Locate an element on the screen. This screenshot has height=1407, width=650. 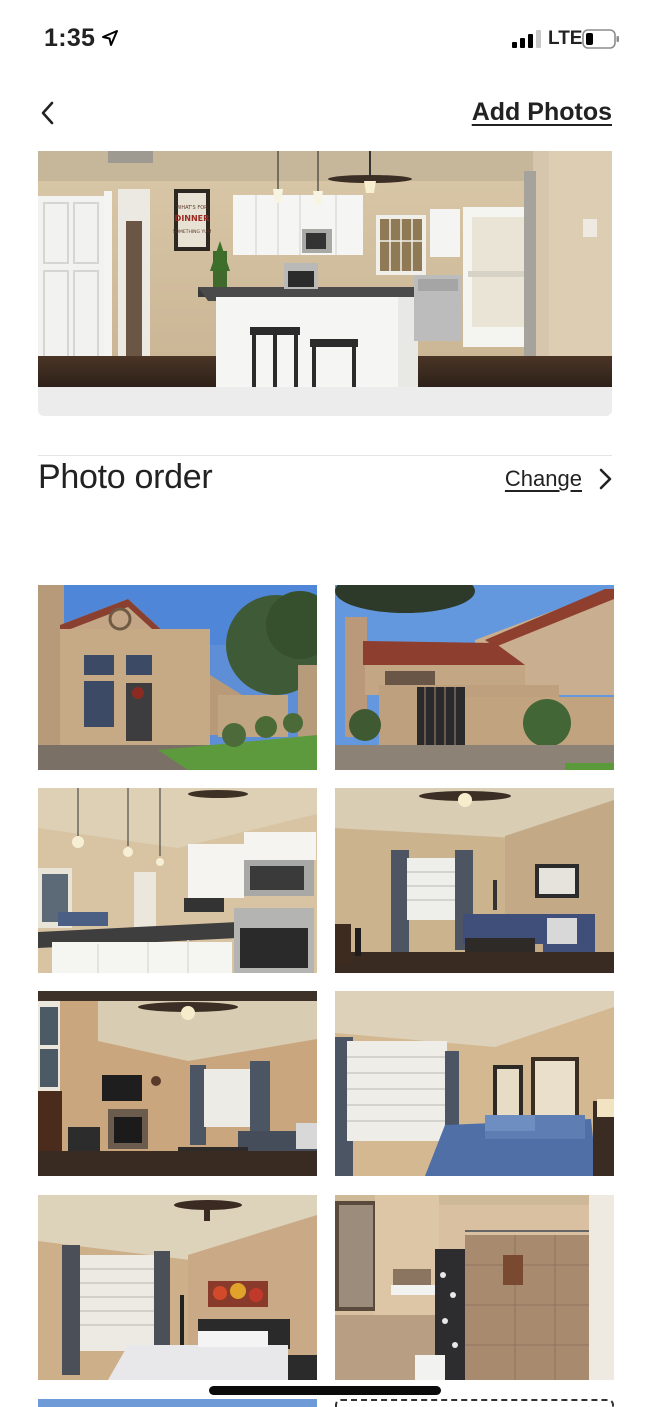
photo-7-image is located at coordinates (177, 1287).